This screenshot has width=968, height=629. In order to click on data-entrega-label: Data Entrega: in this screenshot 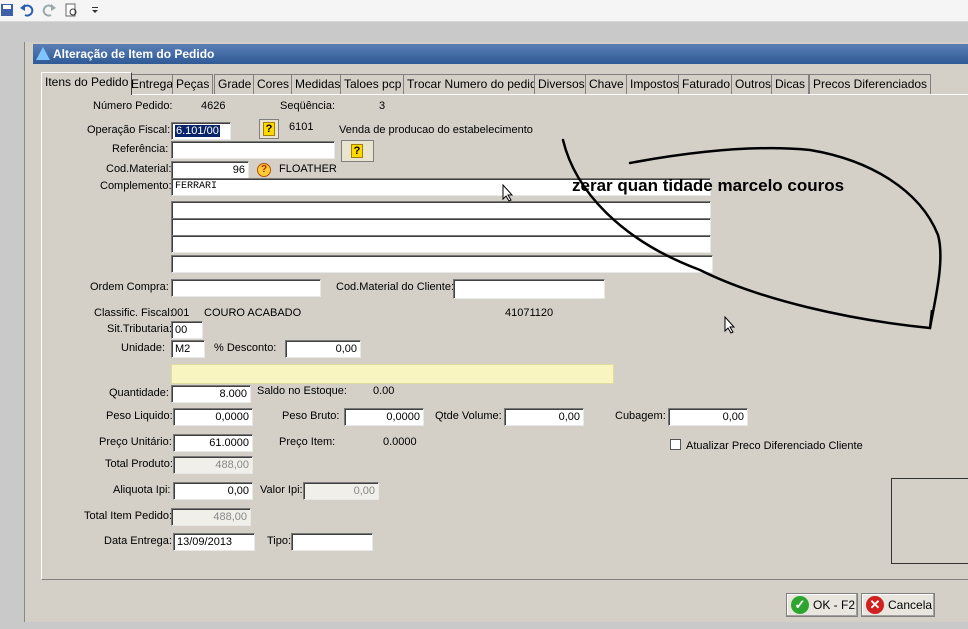, I will do `click(138, 541)`.